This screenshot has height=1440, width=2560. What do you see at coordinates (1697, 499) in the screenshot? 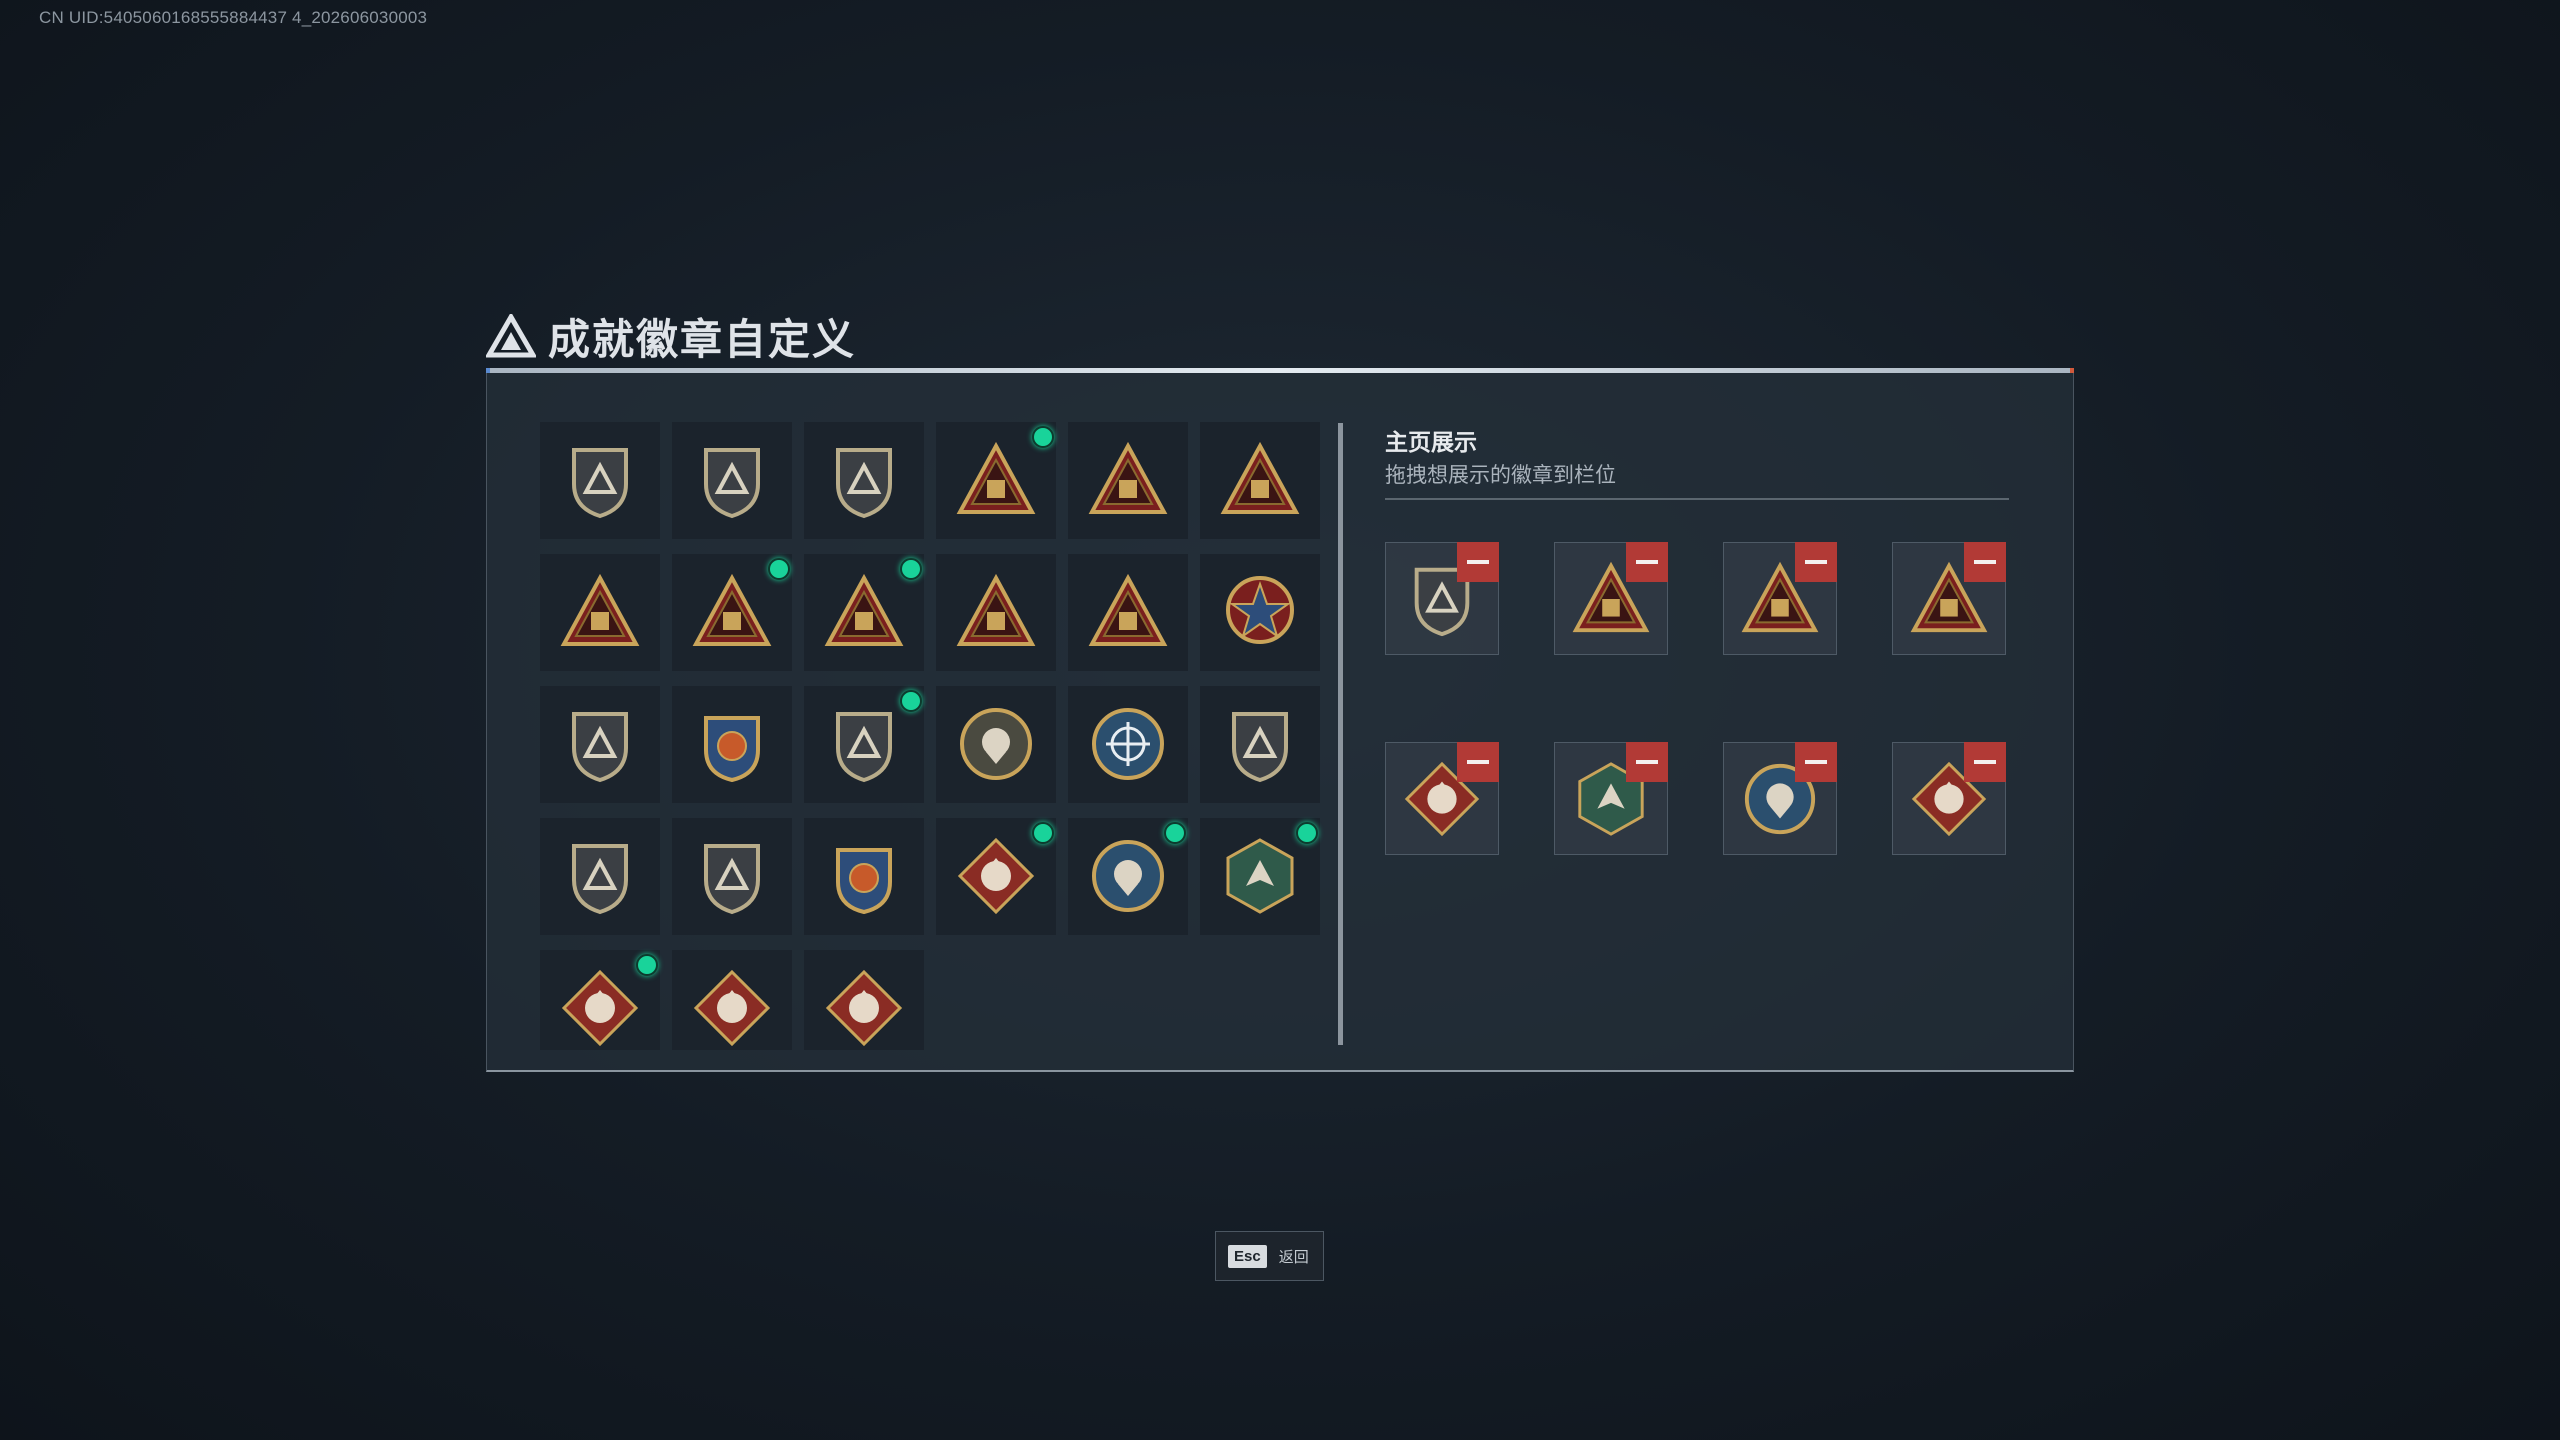
I see `display-section-divider` at bounding box center [1697, 499].